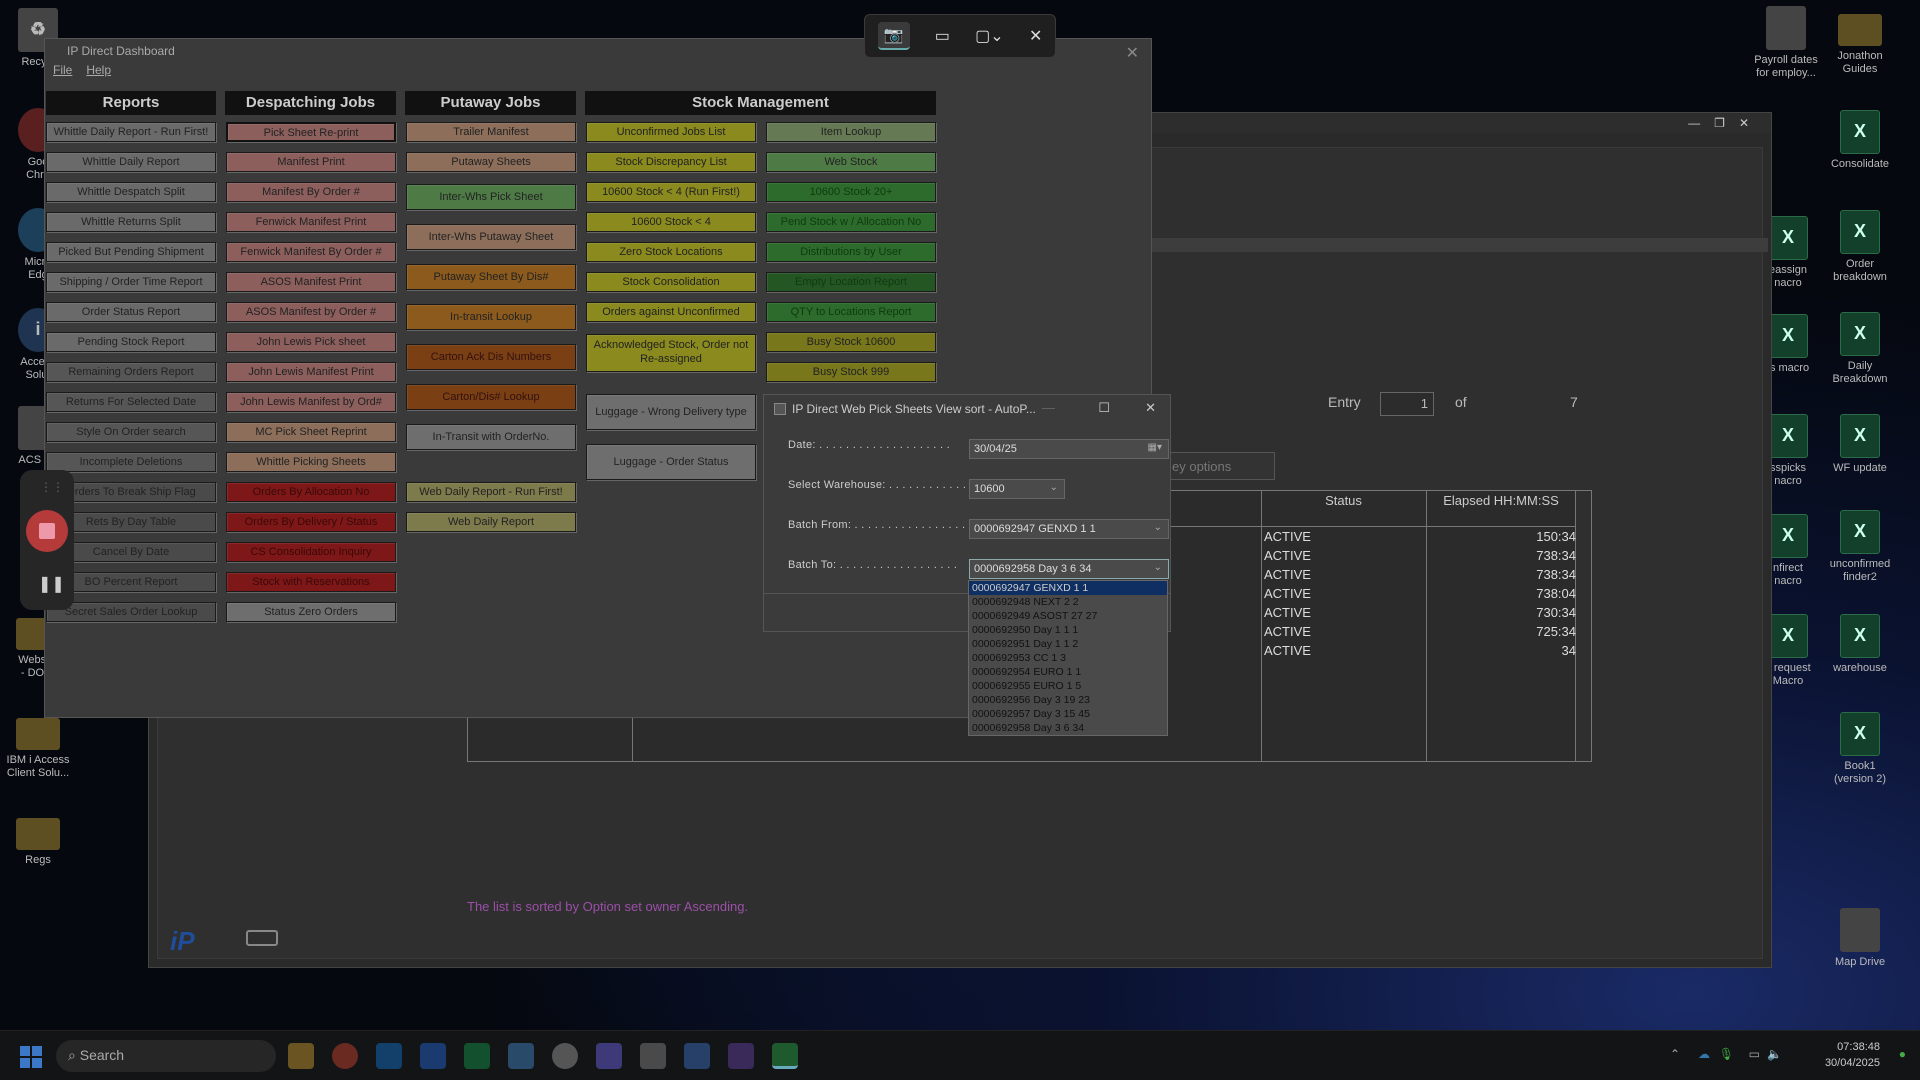 The width and height of the screenshot is (1920, 1080). I want to click on putaway-button: Web Daily Report, so click(491, 522).